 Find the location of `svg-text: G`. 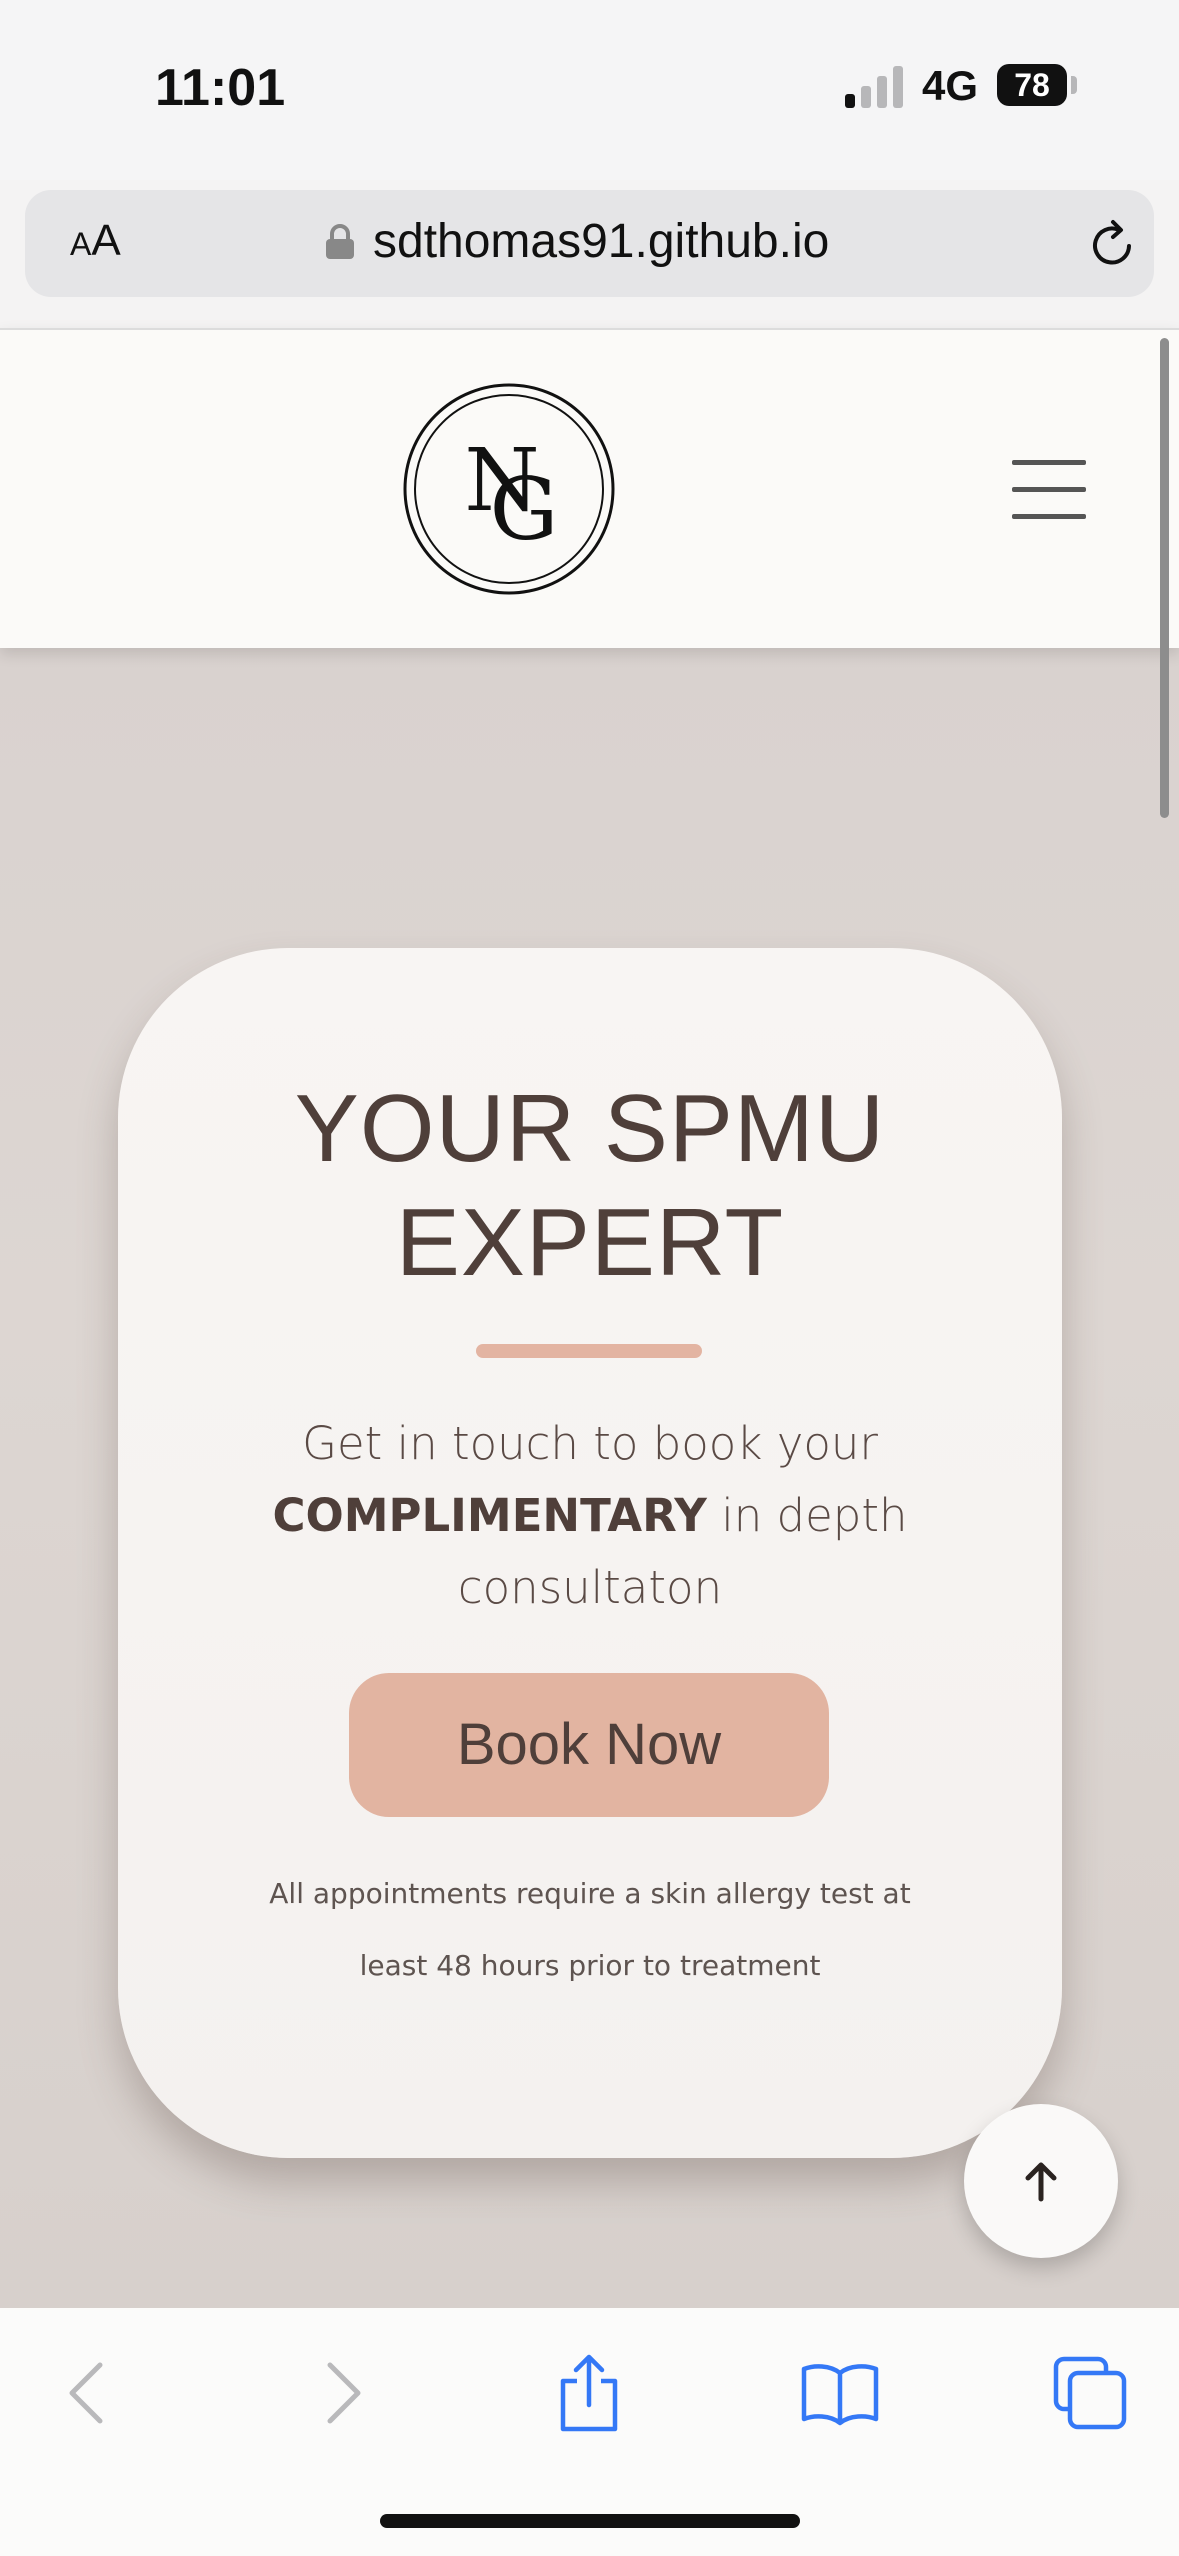

svg-text: G is located at coordinates (524, 510).